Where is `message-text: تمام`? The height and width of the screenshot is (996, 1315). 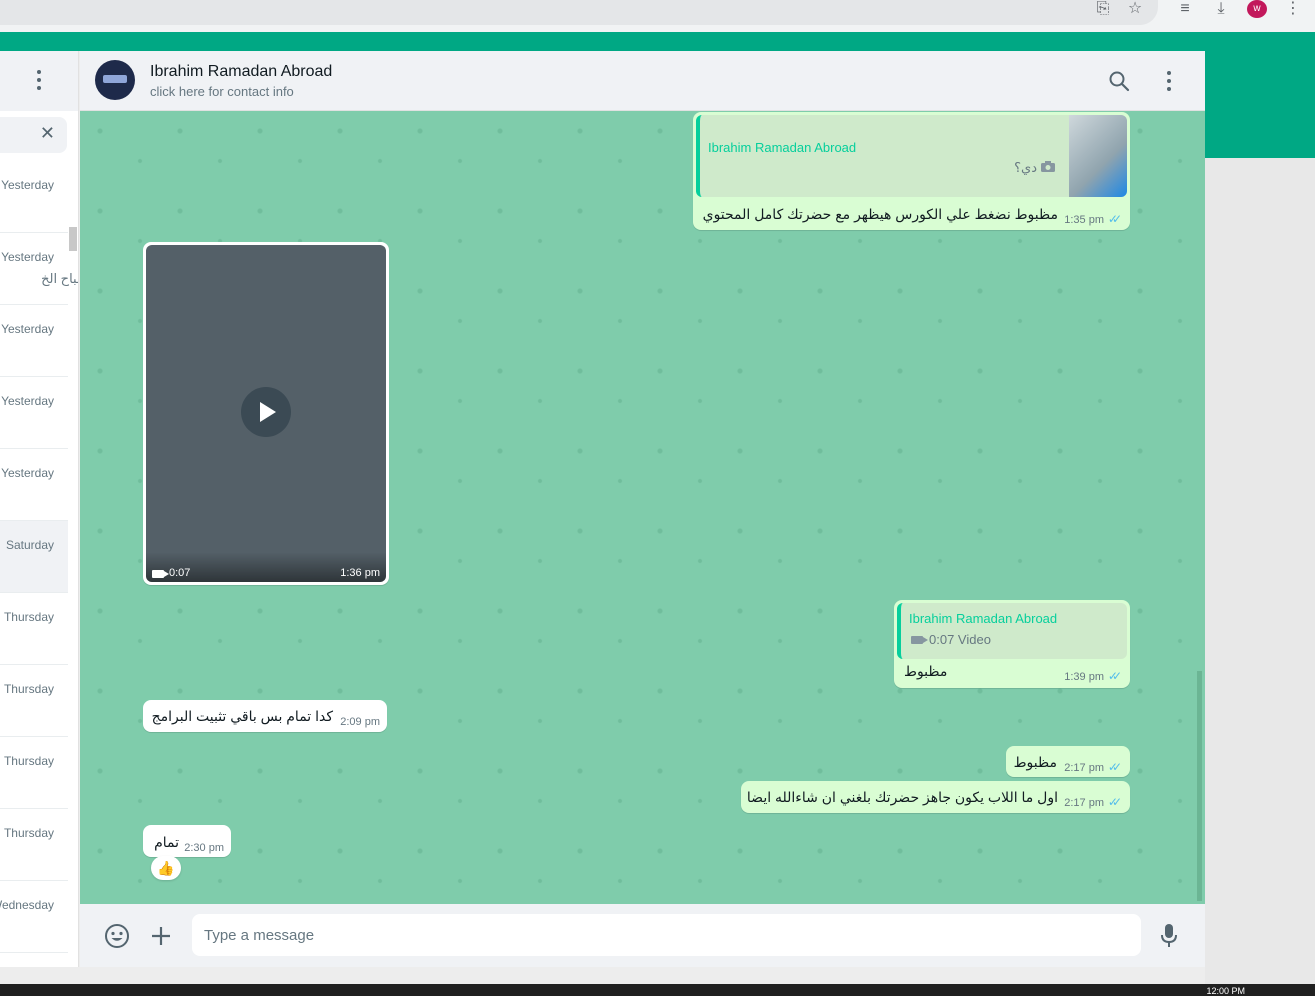
message-text: تمام is located at coordinates (166, 842).